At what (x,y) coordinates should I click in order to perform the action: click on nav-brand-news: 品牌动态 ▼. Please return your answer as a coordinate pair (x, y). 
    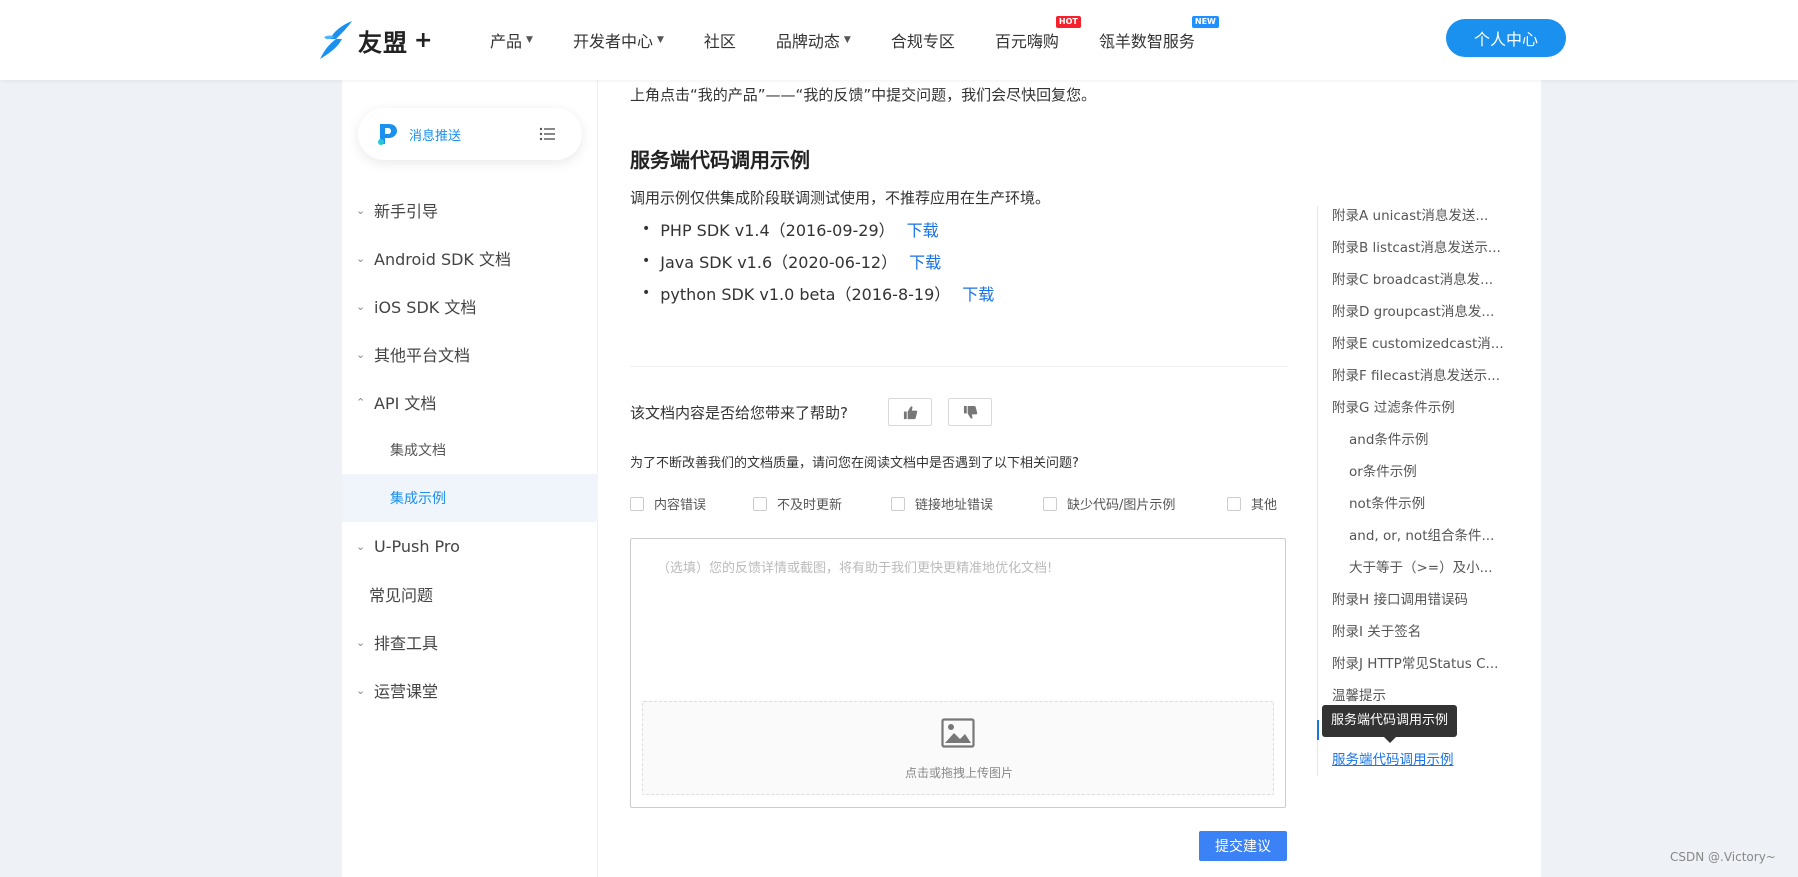
    Looking at the image, I should click on (813, 40).